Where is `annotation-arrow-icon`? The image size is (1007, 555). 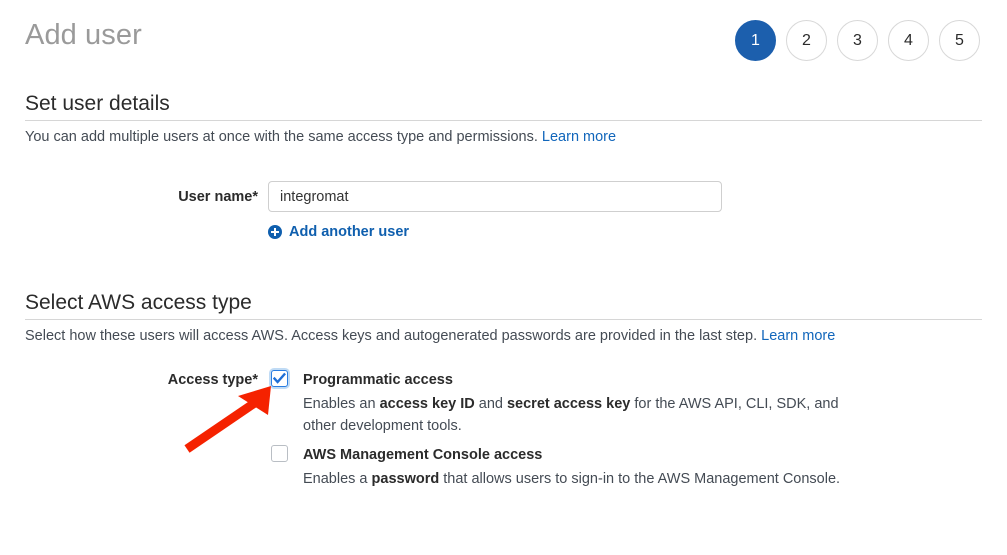
annotation-arrow-icon is located at coordinates (227, 419).